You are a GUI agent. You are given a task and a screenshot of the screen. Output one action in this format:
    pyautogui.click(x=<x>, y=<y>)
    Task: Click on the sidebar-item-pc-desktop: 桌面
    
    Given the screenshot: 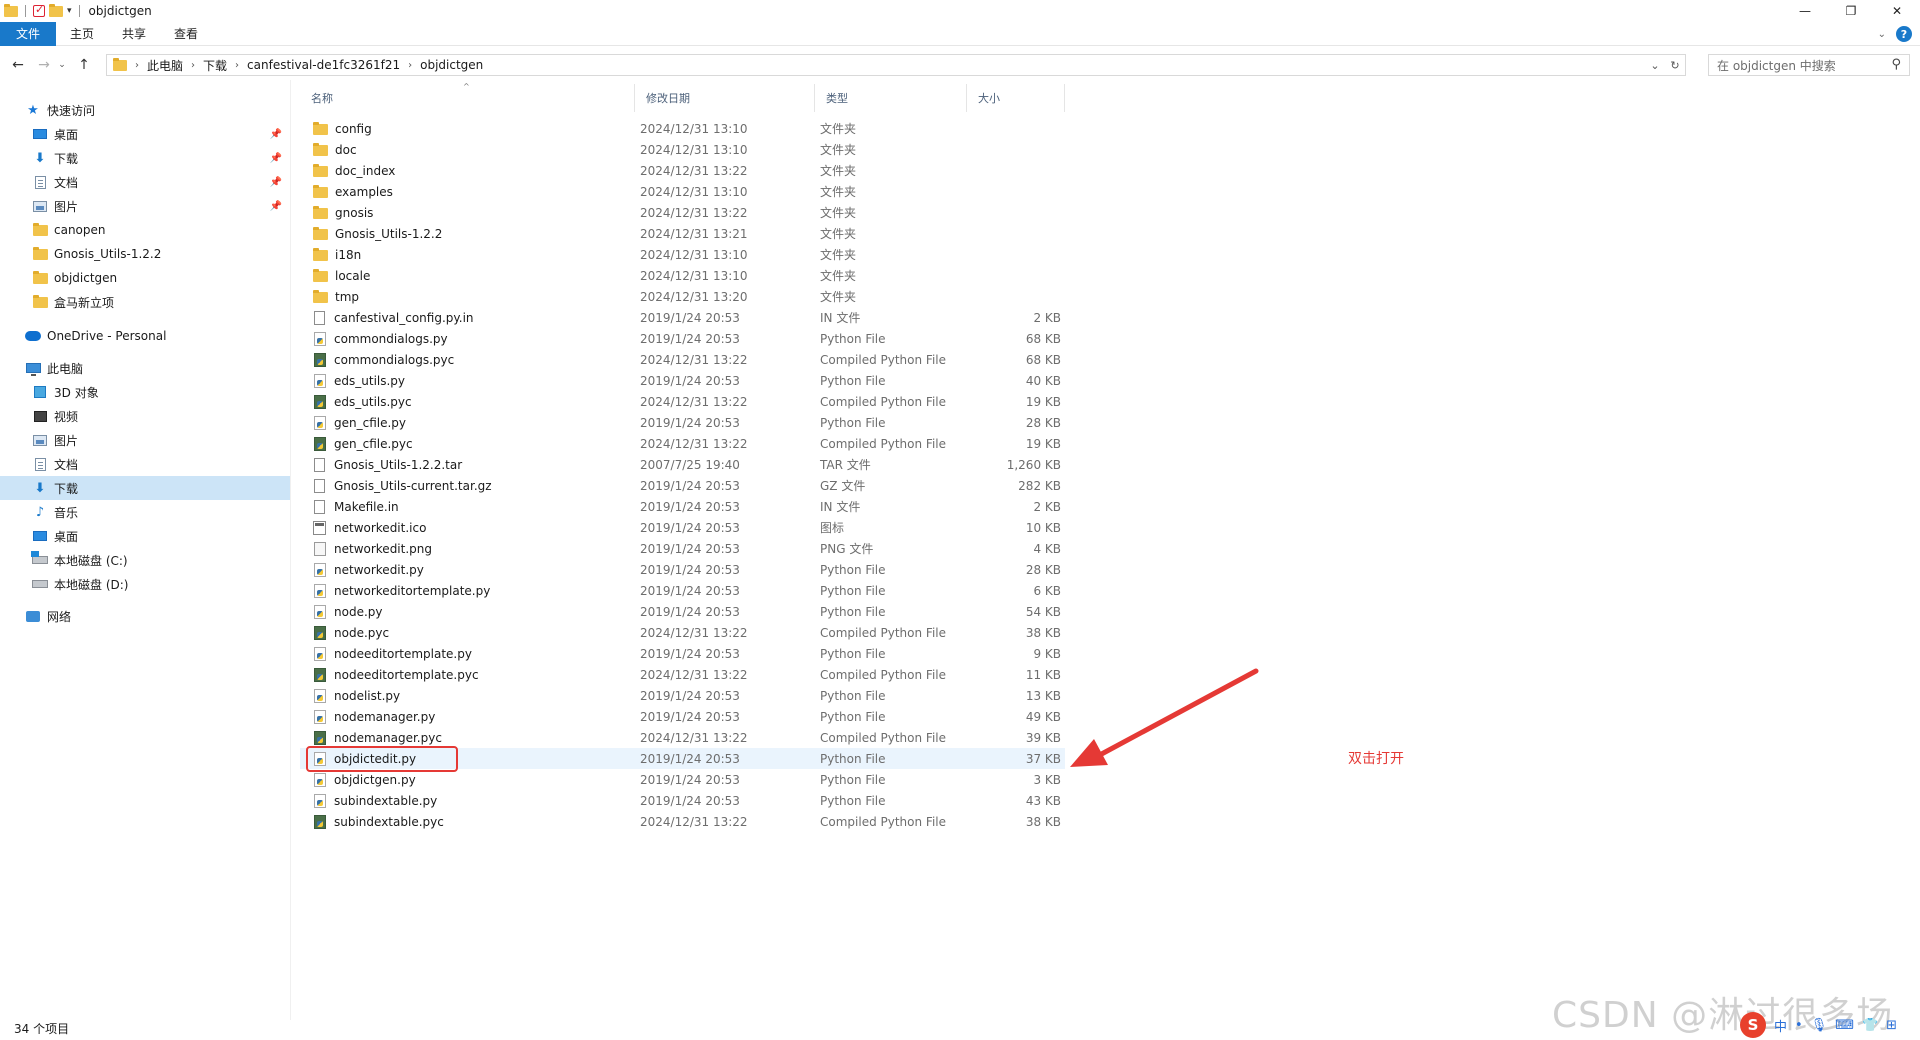 What is the action you would take?
    pyautogui.click(x=145, y=536)
    